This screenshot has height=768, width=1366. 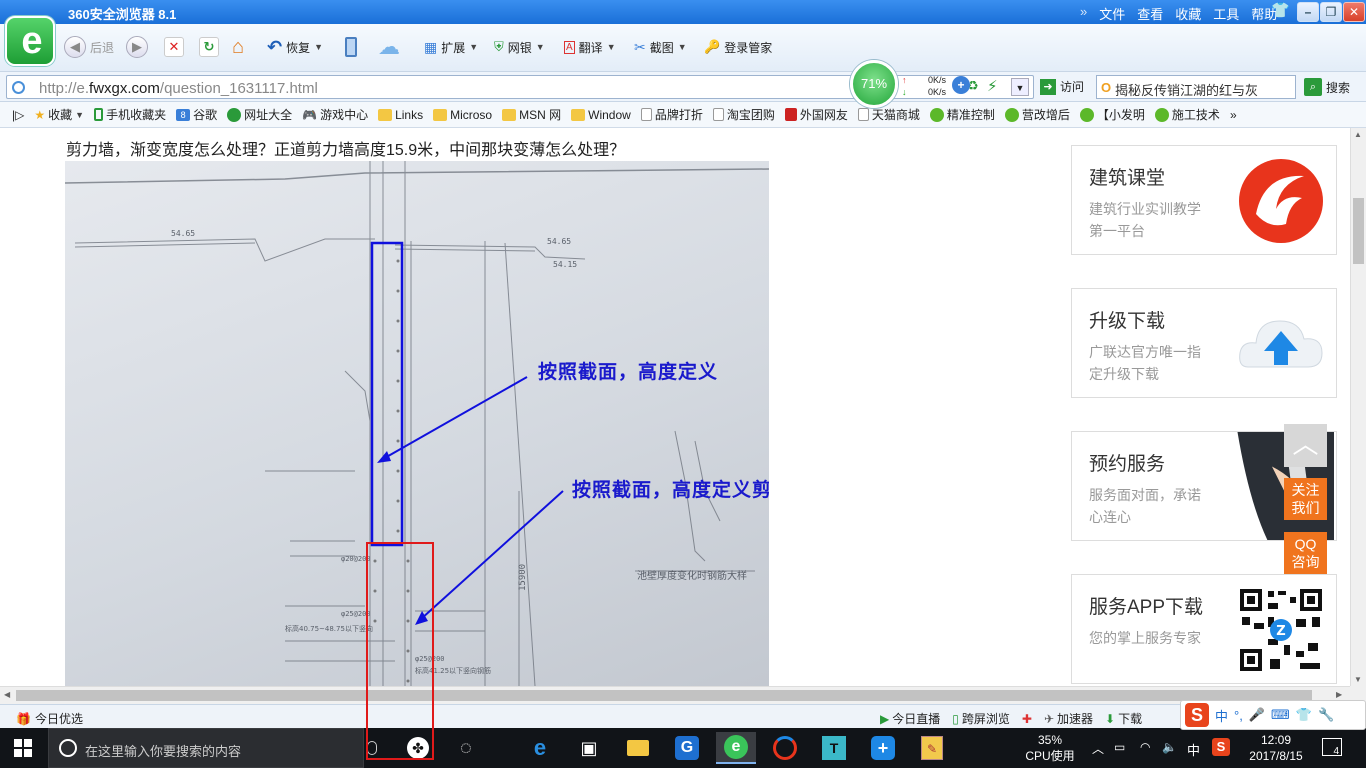 I want to click on maximize-button: ❐, so click(x=1331, y=12).